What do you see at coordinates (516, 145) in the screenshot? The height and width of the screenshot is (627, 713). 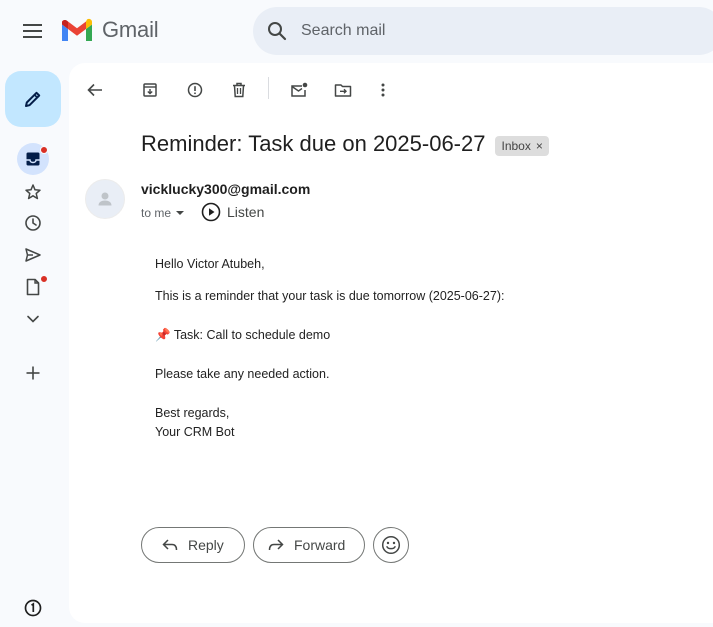 I see `label-chip-text: Inbox` at bounding box center [516, 145].